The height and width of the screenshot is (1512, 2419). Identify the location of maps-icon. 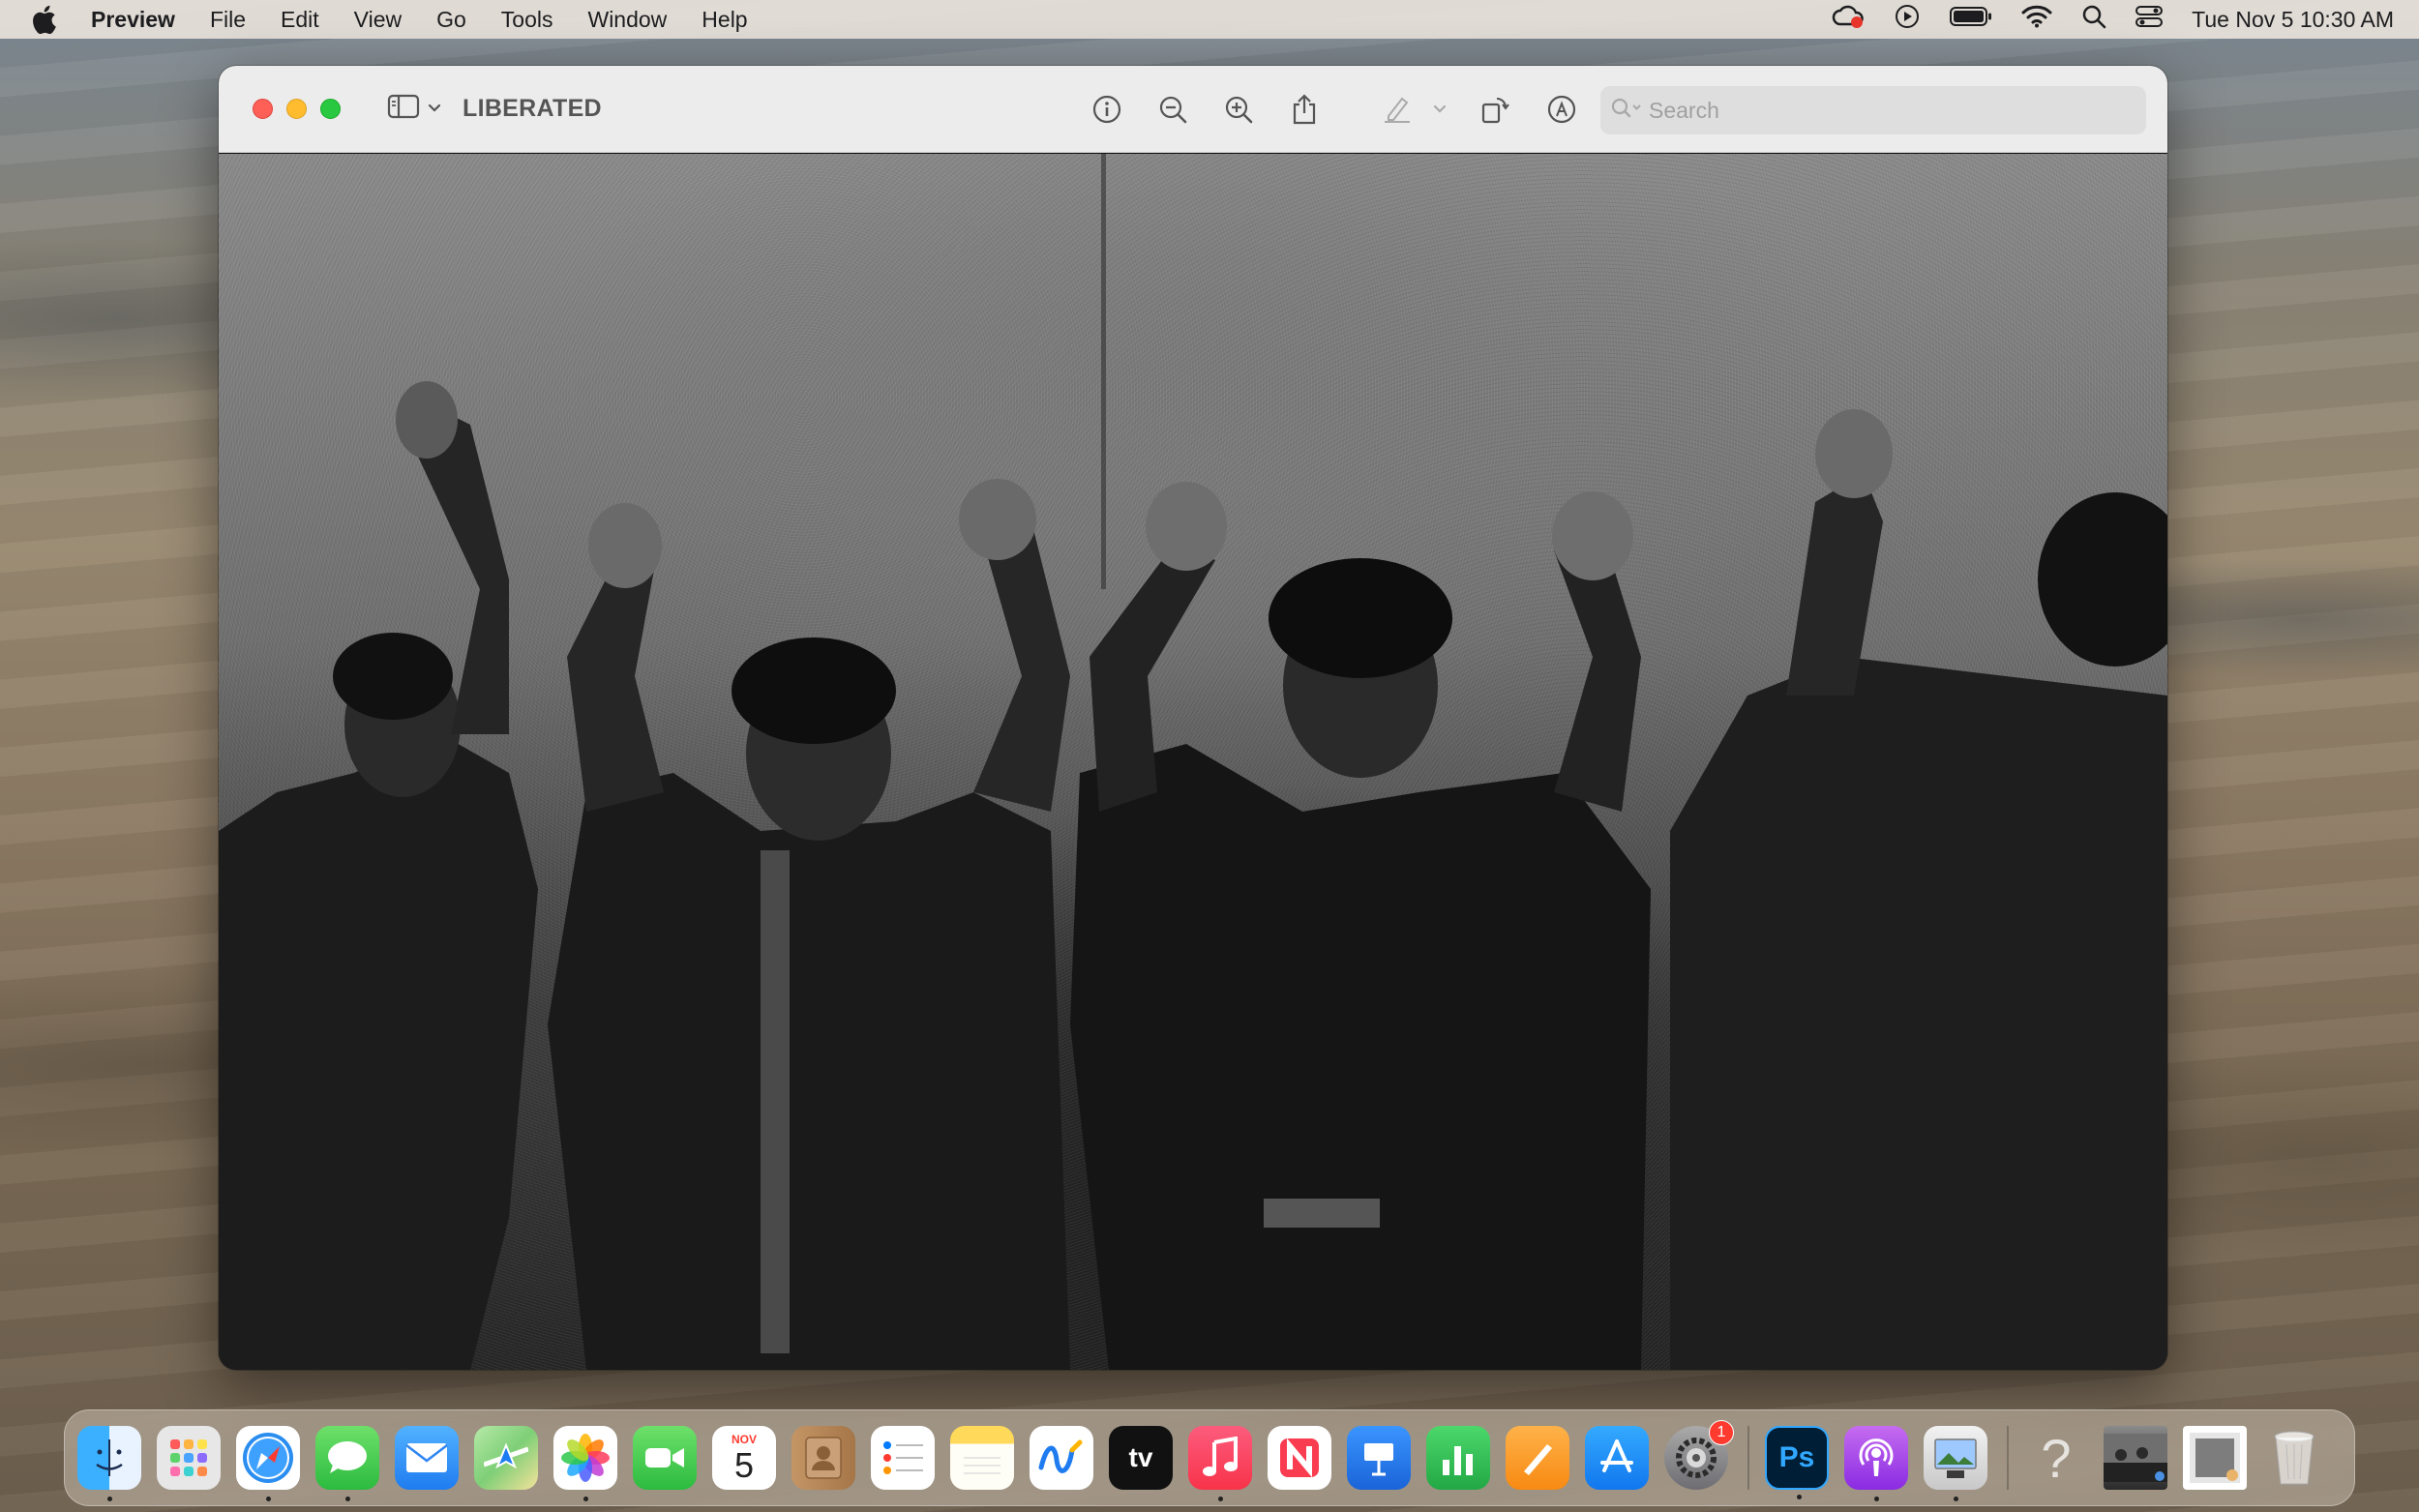
(506, 1456).